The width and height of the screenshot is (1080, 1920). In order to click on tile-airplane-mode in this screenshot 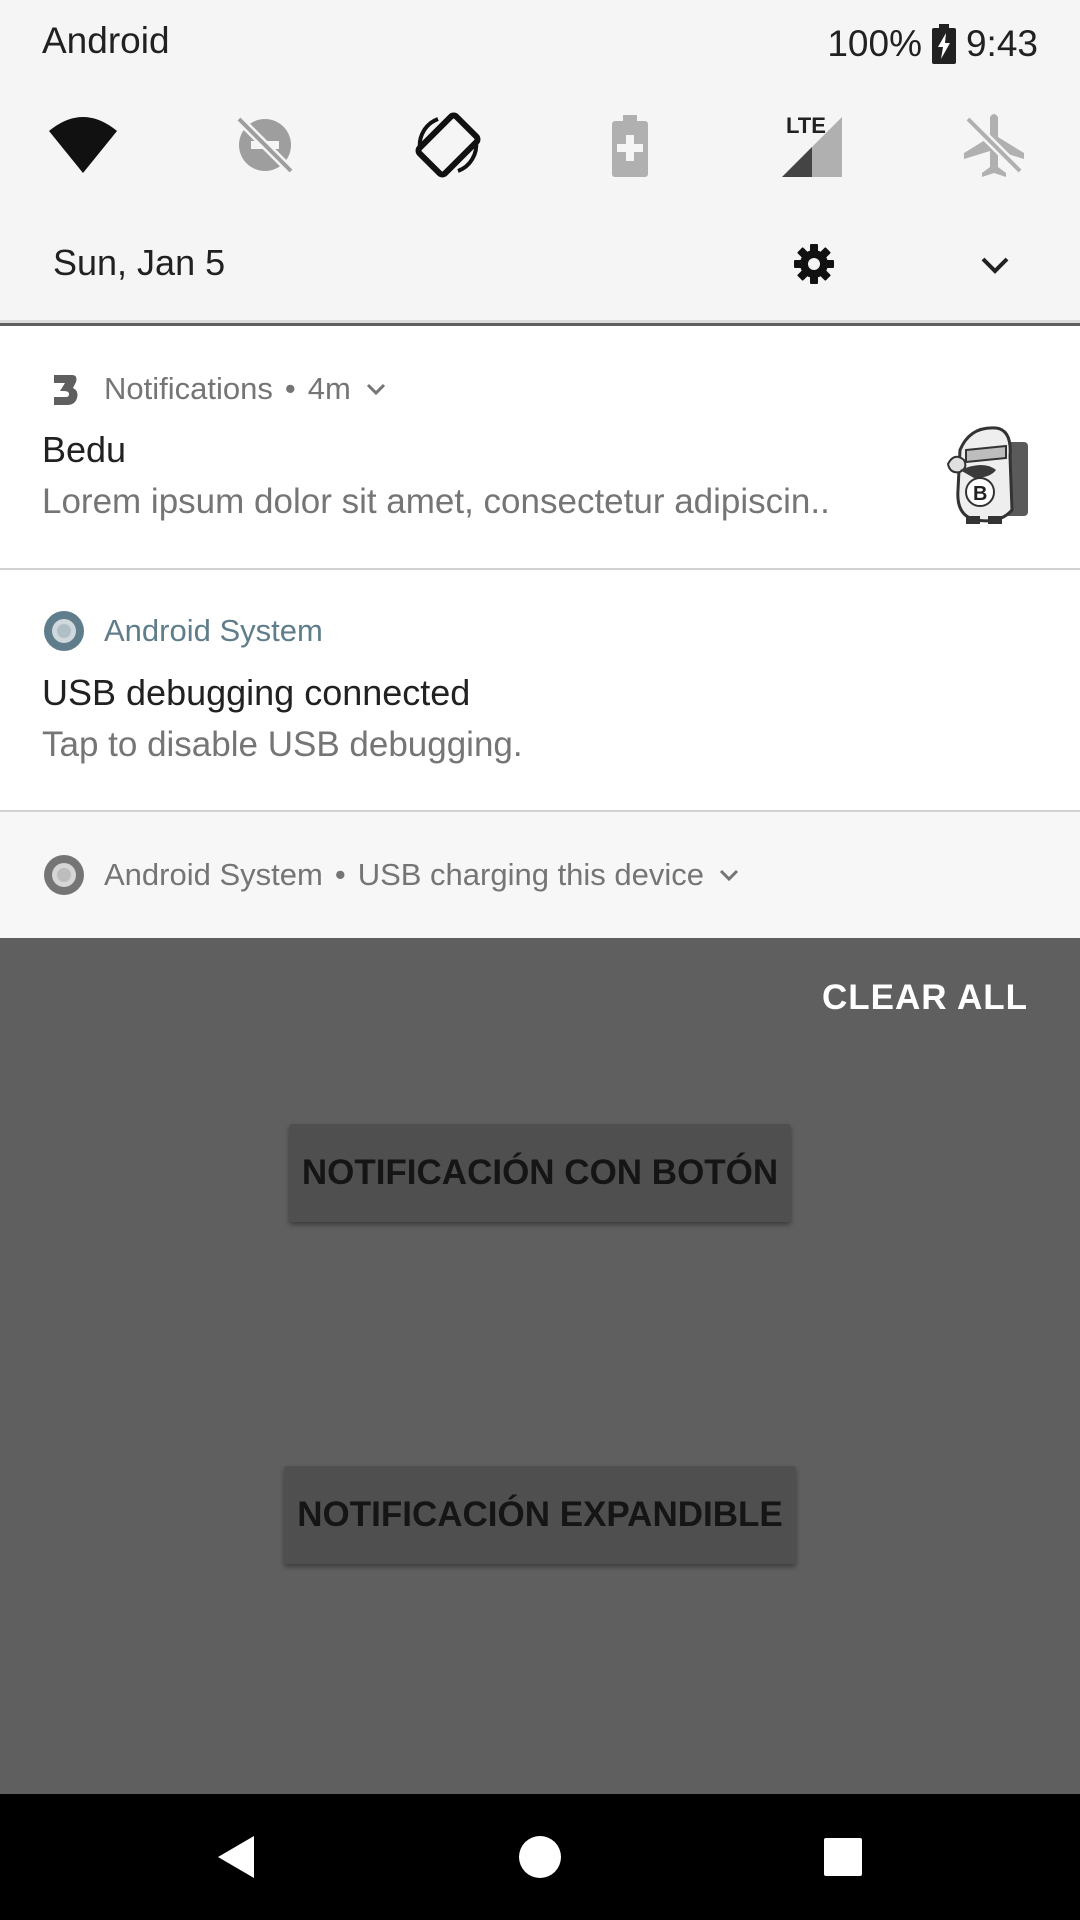, I will do `click(994, 145)`.